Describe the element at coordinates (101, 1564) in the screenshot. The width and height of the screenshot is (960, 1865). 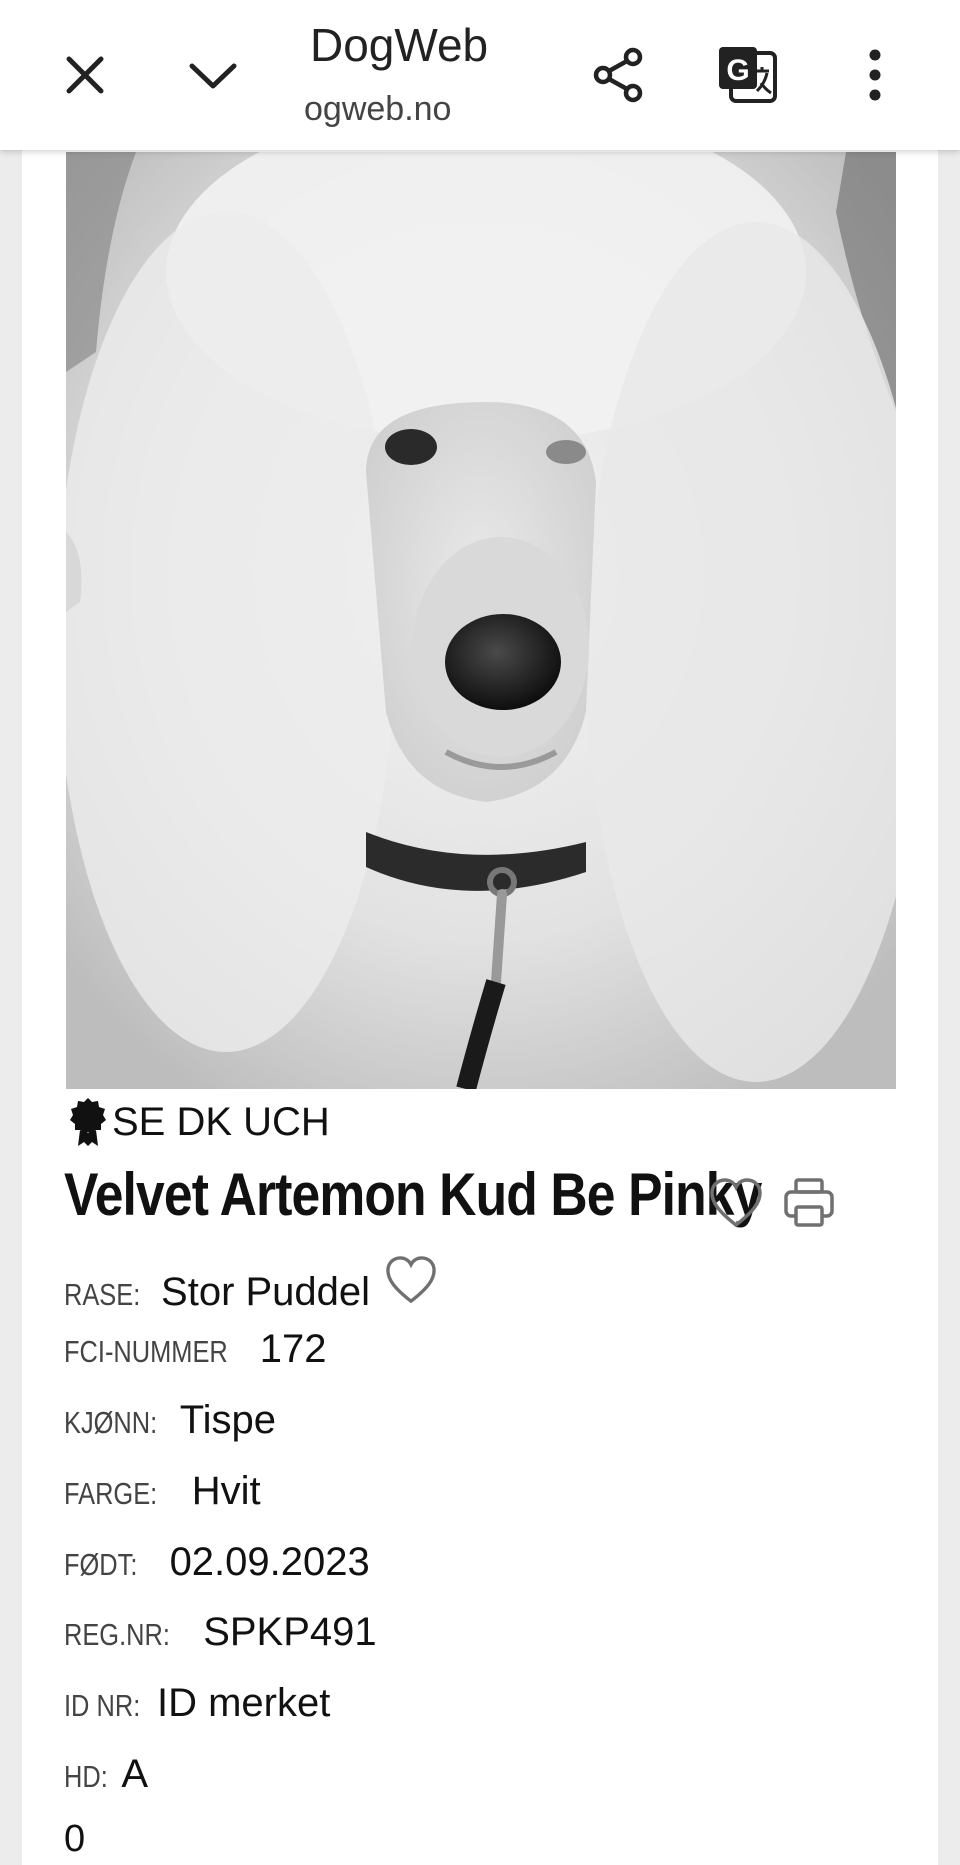
I see `born-label: FØDT:` at that location.